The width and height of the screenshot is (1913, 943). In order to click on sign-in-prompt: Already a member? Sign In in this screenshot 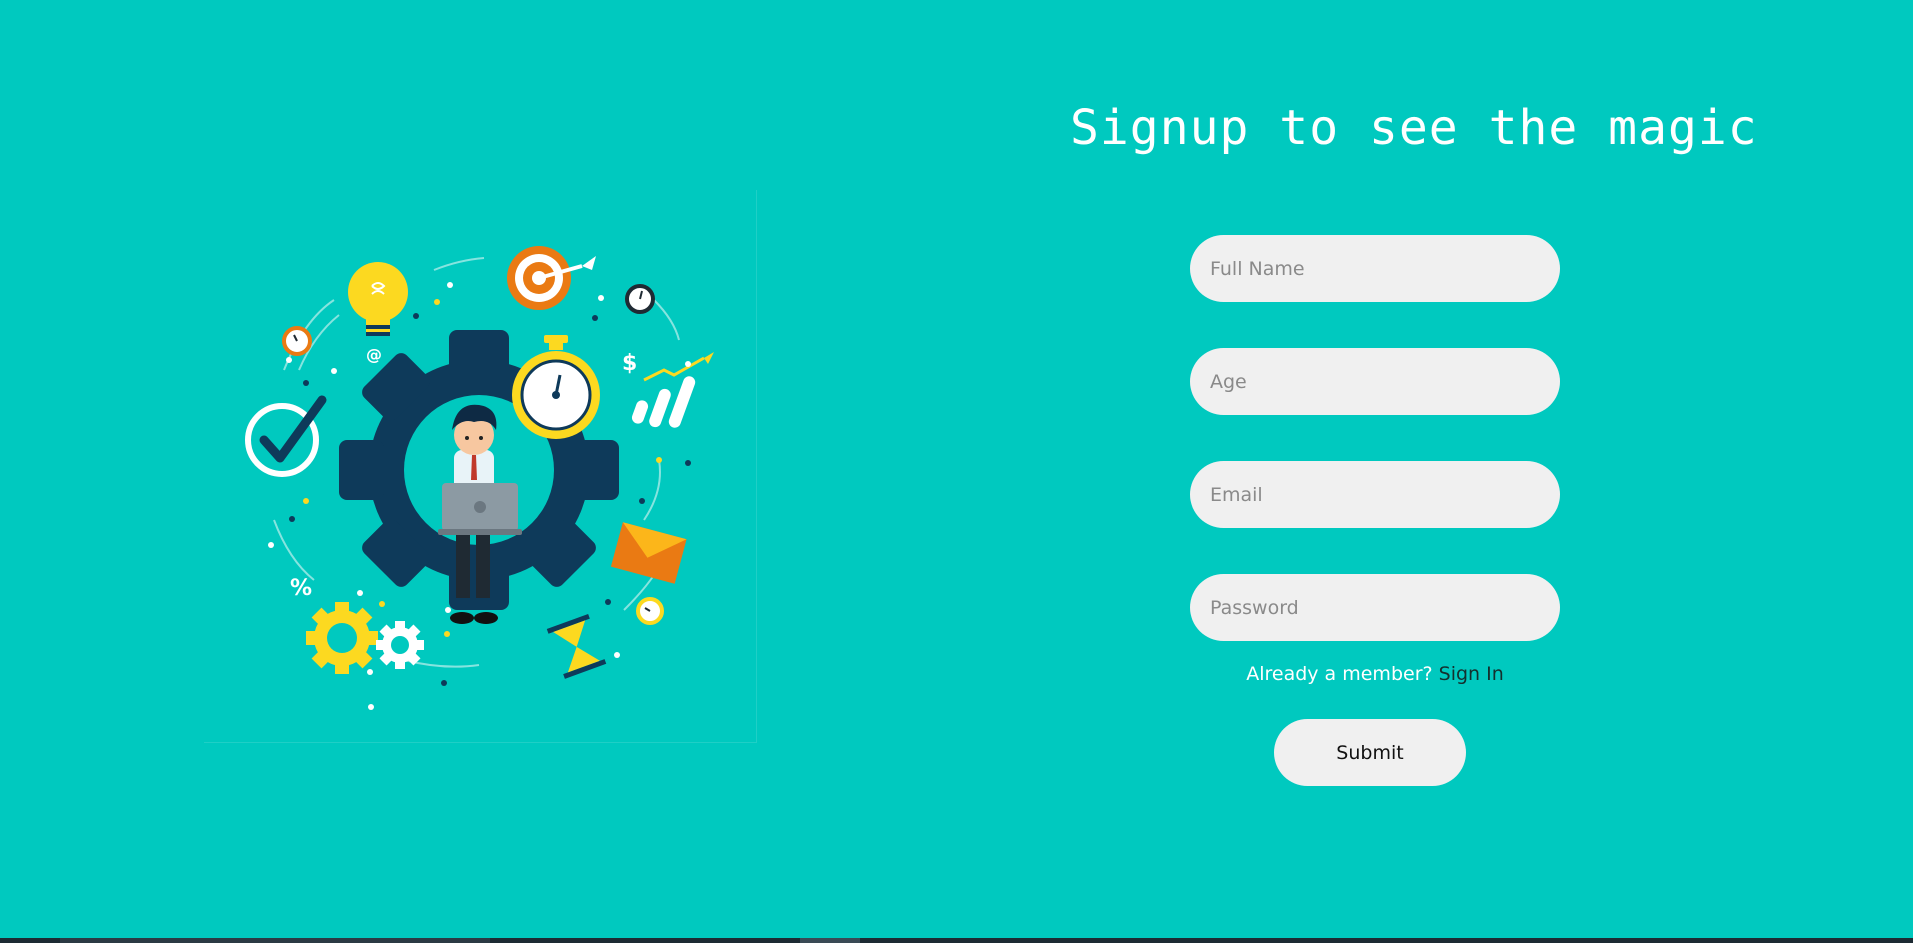, I will do `click(1375, 674)`.